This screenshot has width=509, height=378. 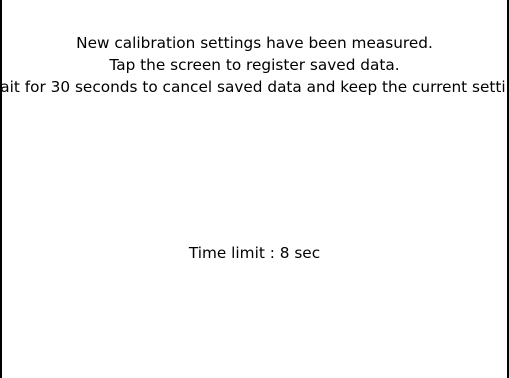 What do you see at coordinates (226, 253) in the screenshot?
I see `time-limit-label: Time limit` at bounding box center [226, 253].